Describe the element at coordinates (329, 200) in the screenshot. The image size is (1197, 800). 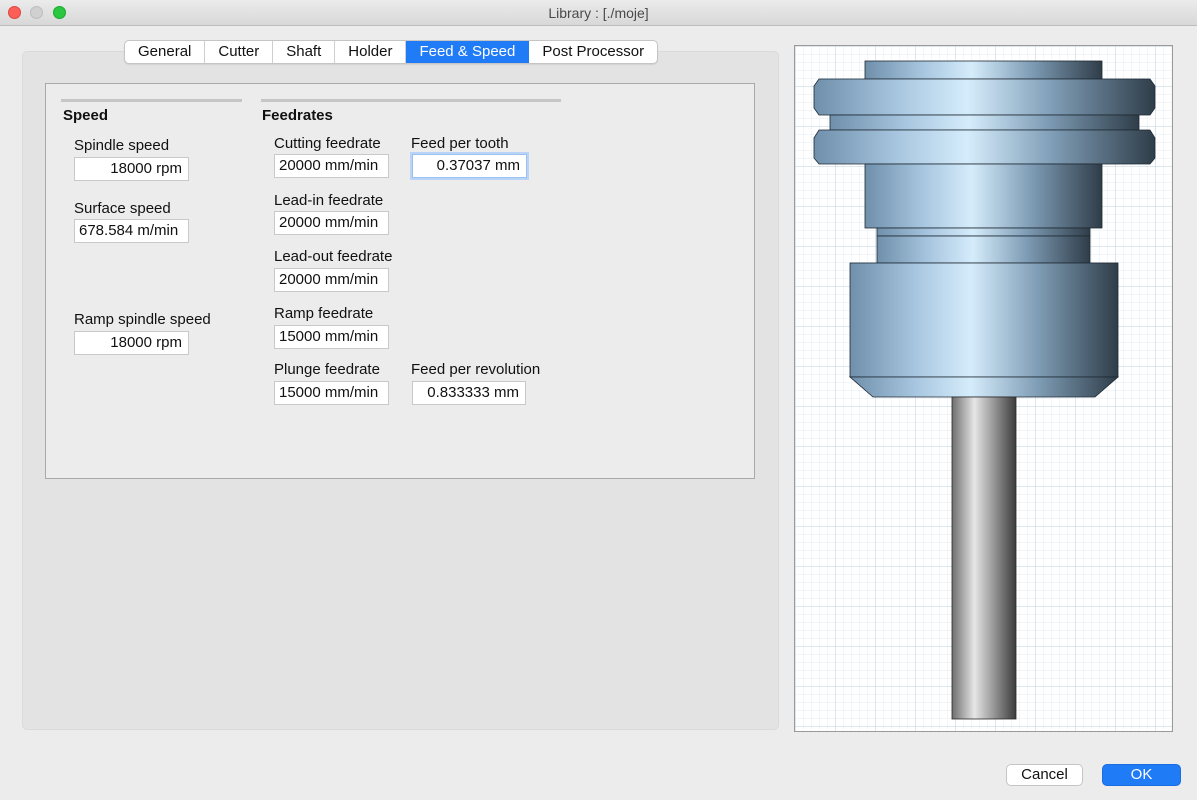
I see `lead-in-feedrate-label: Lead-in feedrate` at that location.